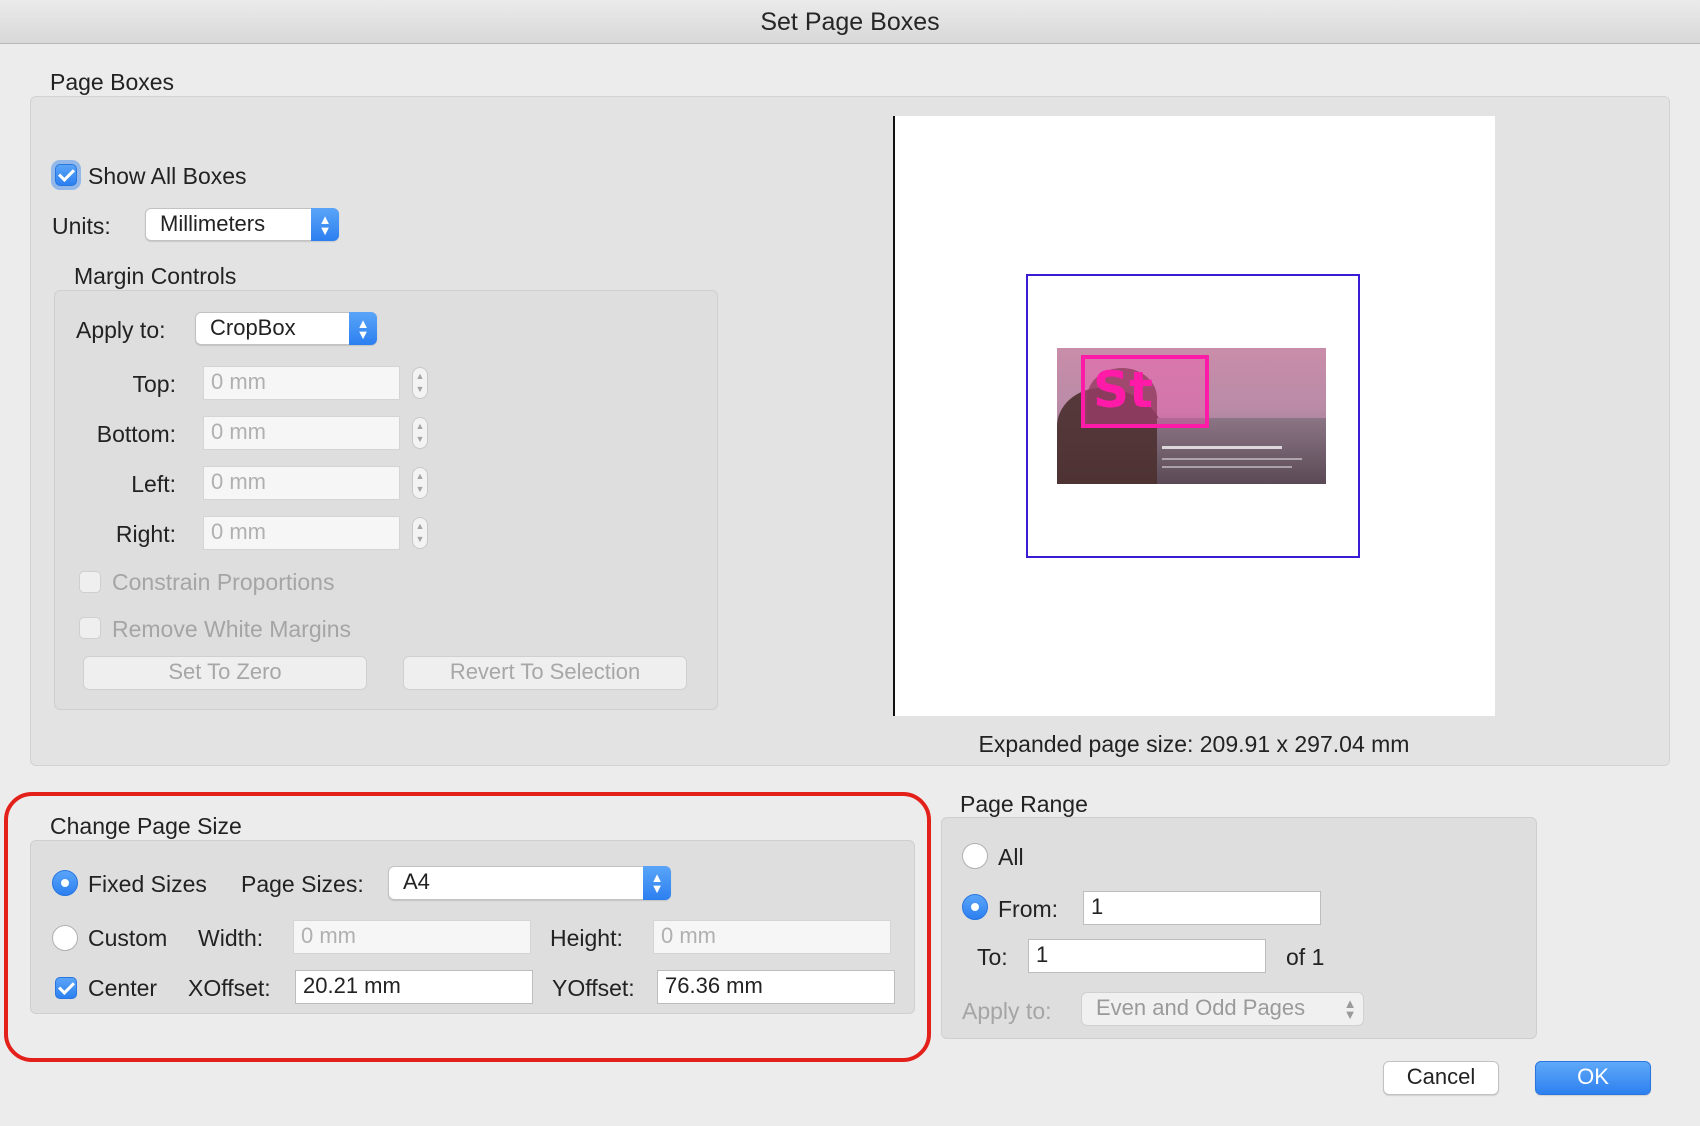  I want to click on right-stepper: ▲ ▼, so click(420, 533).